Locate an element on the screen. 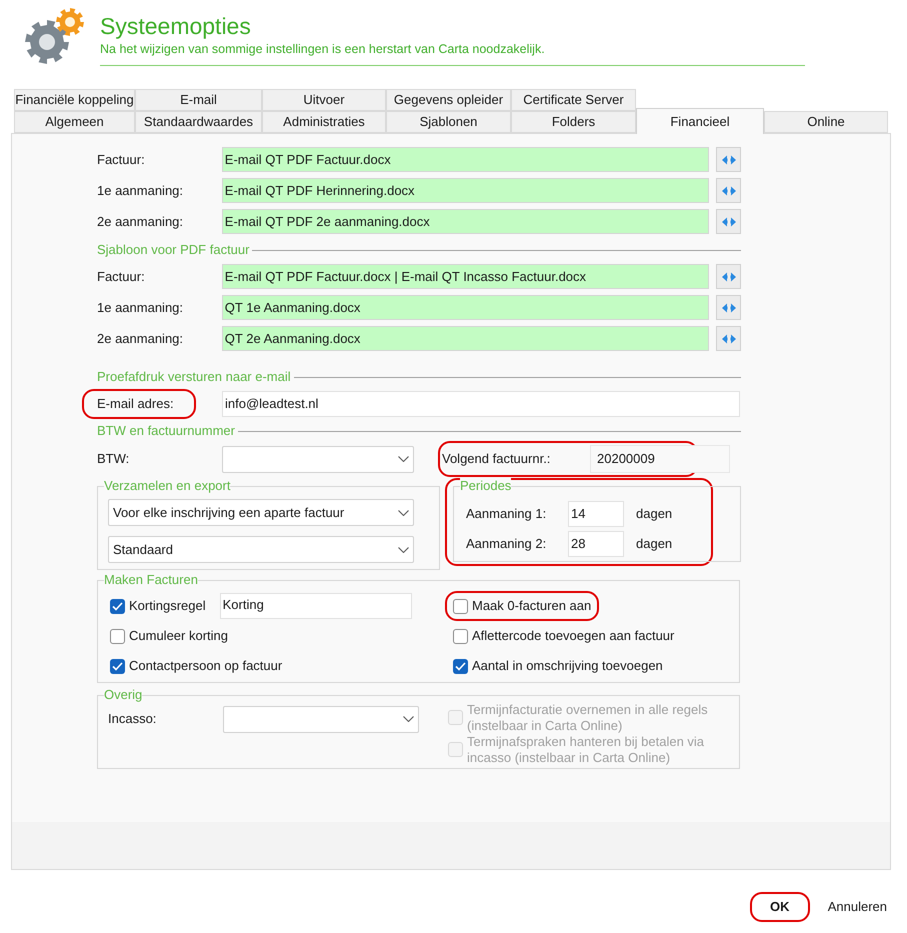  group-heading: Verzamelen en export is located at coordinates (167, 486).